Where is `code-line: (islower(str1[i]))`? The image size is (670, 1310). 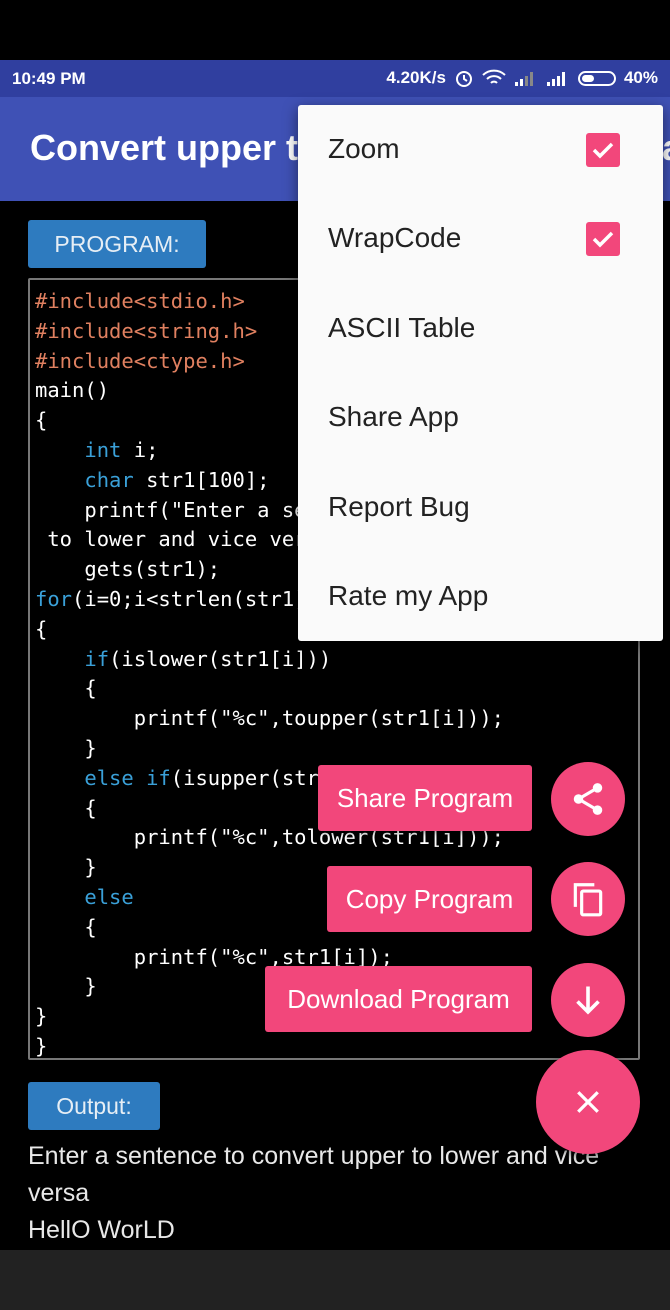
code-line: (islower(str1[i])) is located at coordinates (220, 658).